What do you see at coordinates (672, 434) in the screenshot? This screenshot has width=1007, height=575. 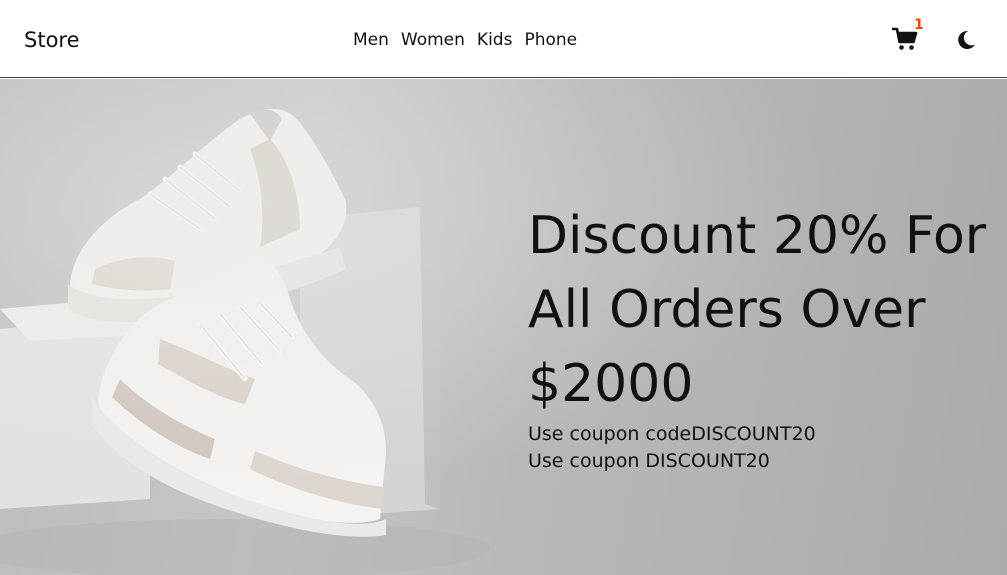 I see `coupon-text-1: Use coupon codeDISCOUNT20` at bounding box center [672, 434].